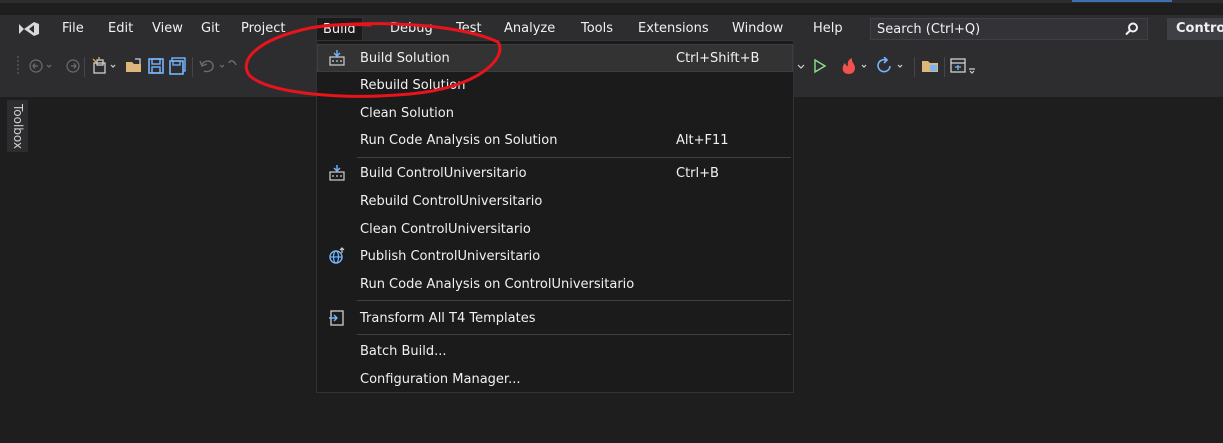 The height and width of the screenshot is (443, 1223). I want to click on menu-item-build-project: Build ControlUniversitario Ctrl+B, so click(555, 173).